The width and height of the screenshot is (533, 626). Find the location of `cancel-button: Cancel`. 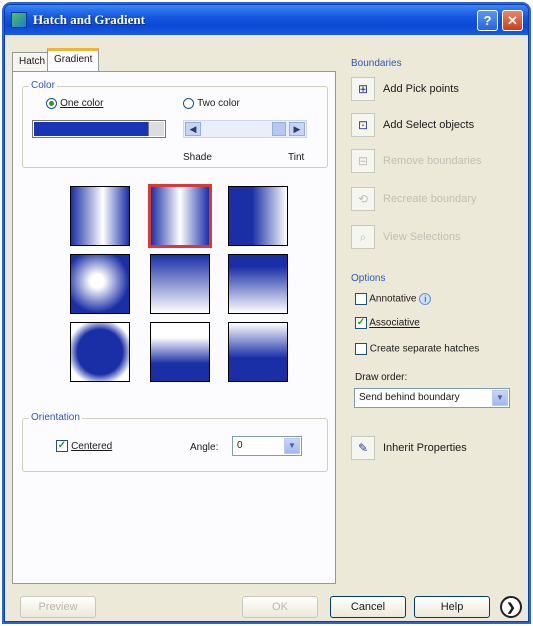

cancel-button: Cancel is located at coordinates (368, 607).